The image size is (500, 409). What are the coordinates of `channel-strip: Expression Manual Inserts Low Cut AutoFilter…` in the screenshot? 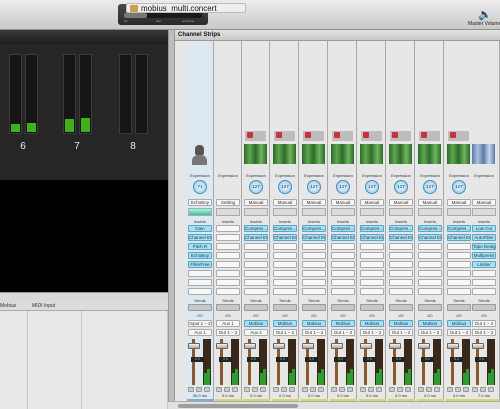 It's located at (485, 225).